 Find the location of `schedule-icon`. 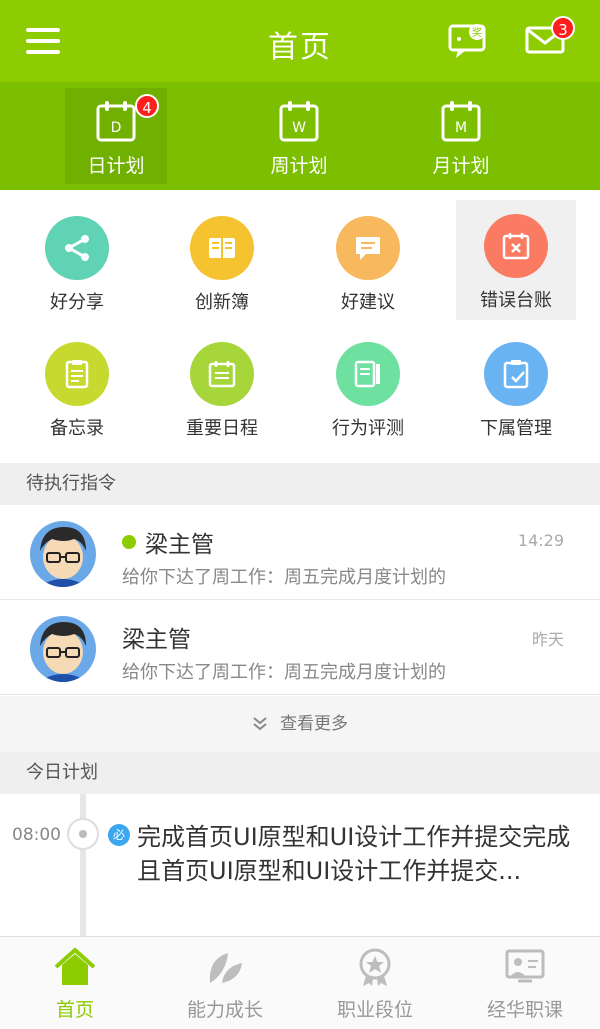

schedule-icon is located at coordinates (222, 374).